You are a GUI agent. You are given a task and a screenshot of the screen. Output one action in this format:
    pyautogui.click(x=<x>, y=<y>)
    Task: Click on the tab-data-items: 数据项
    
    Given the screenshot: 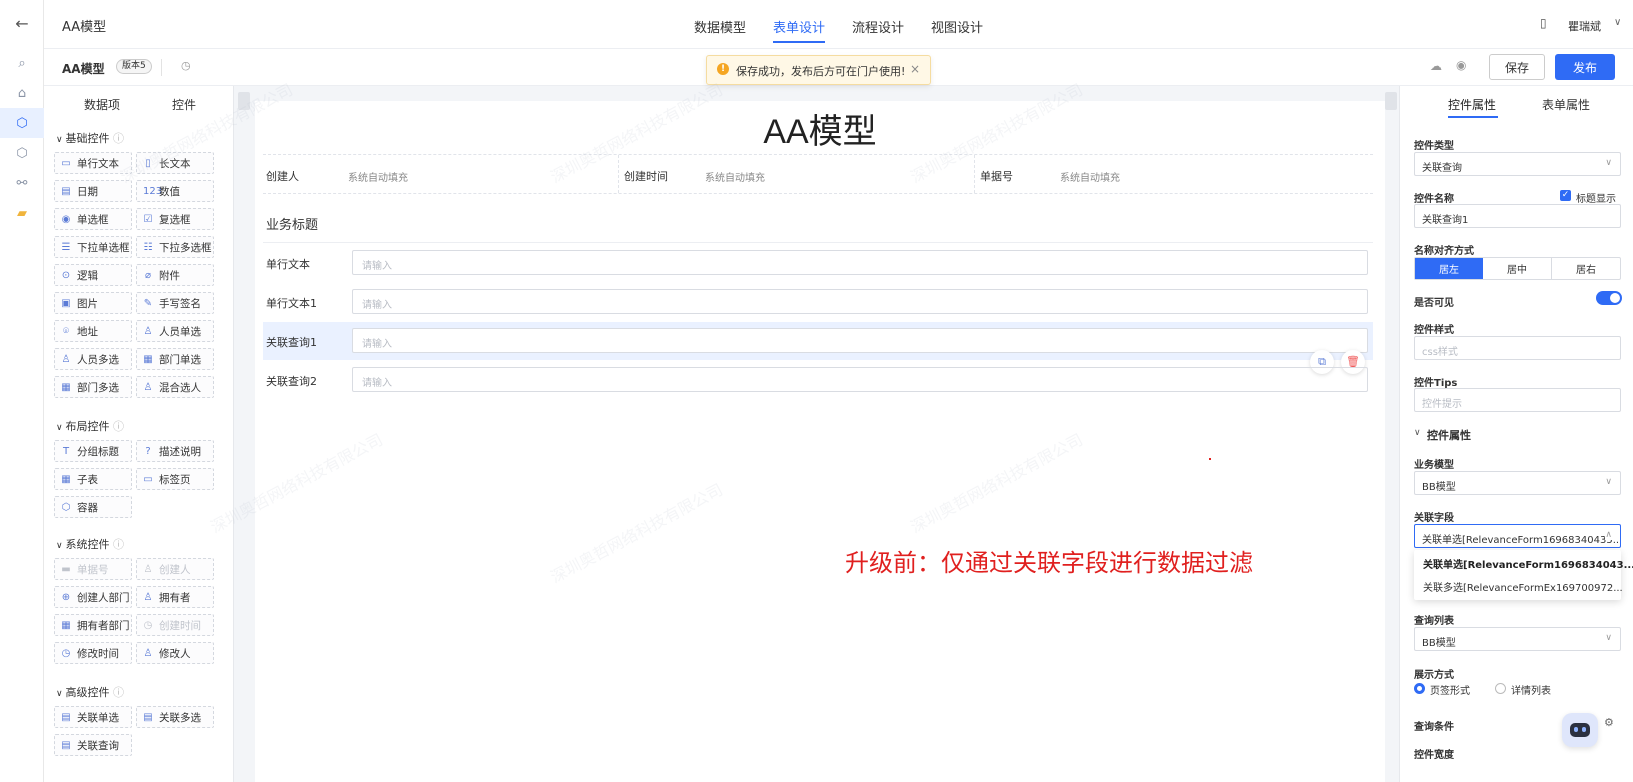 What is the action you would take?
    pyautogui.click(x=102, y=104)
    